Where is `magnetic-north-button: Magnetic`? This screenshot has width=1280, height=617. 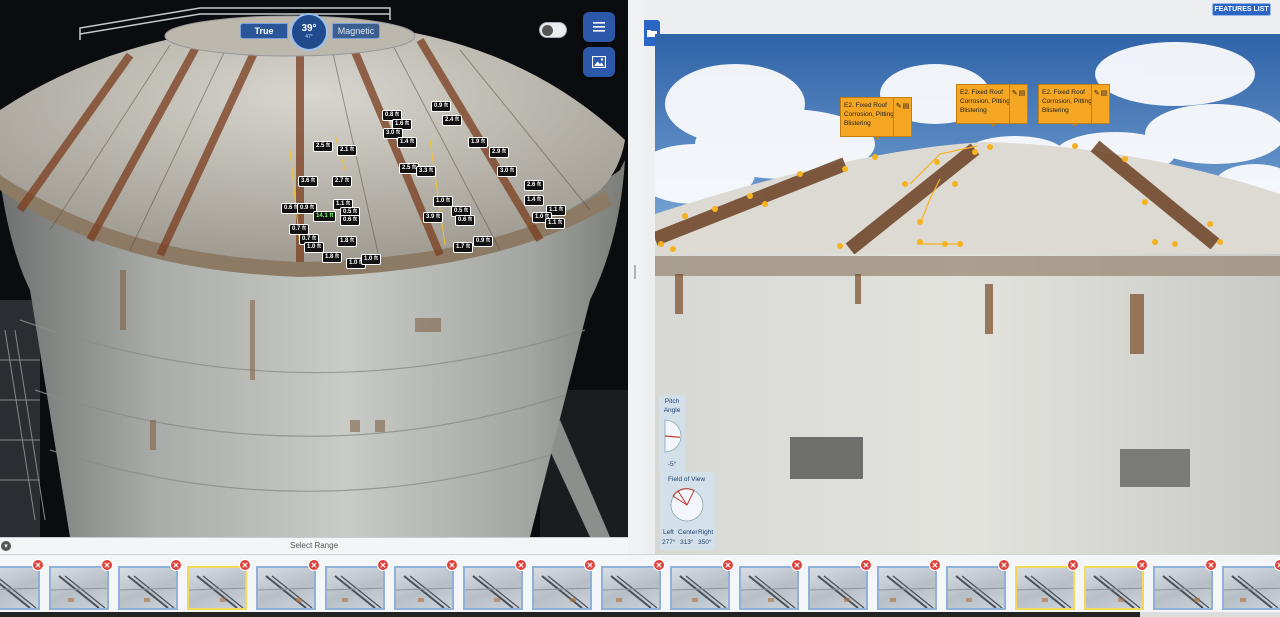
magnetic-north-button: Magnetic is located at coordinates (356, 31).